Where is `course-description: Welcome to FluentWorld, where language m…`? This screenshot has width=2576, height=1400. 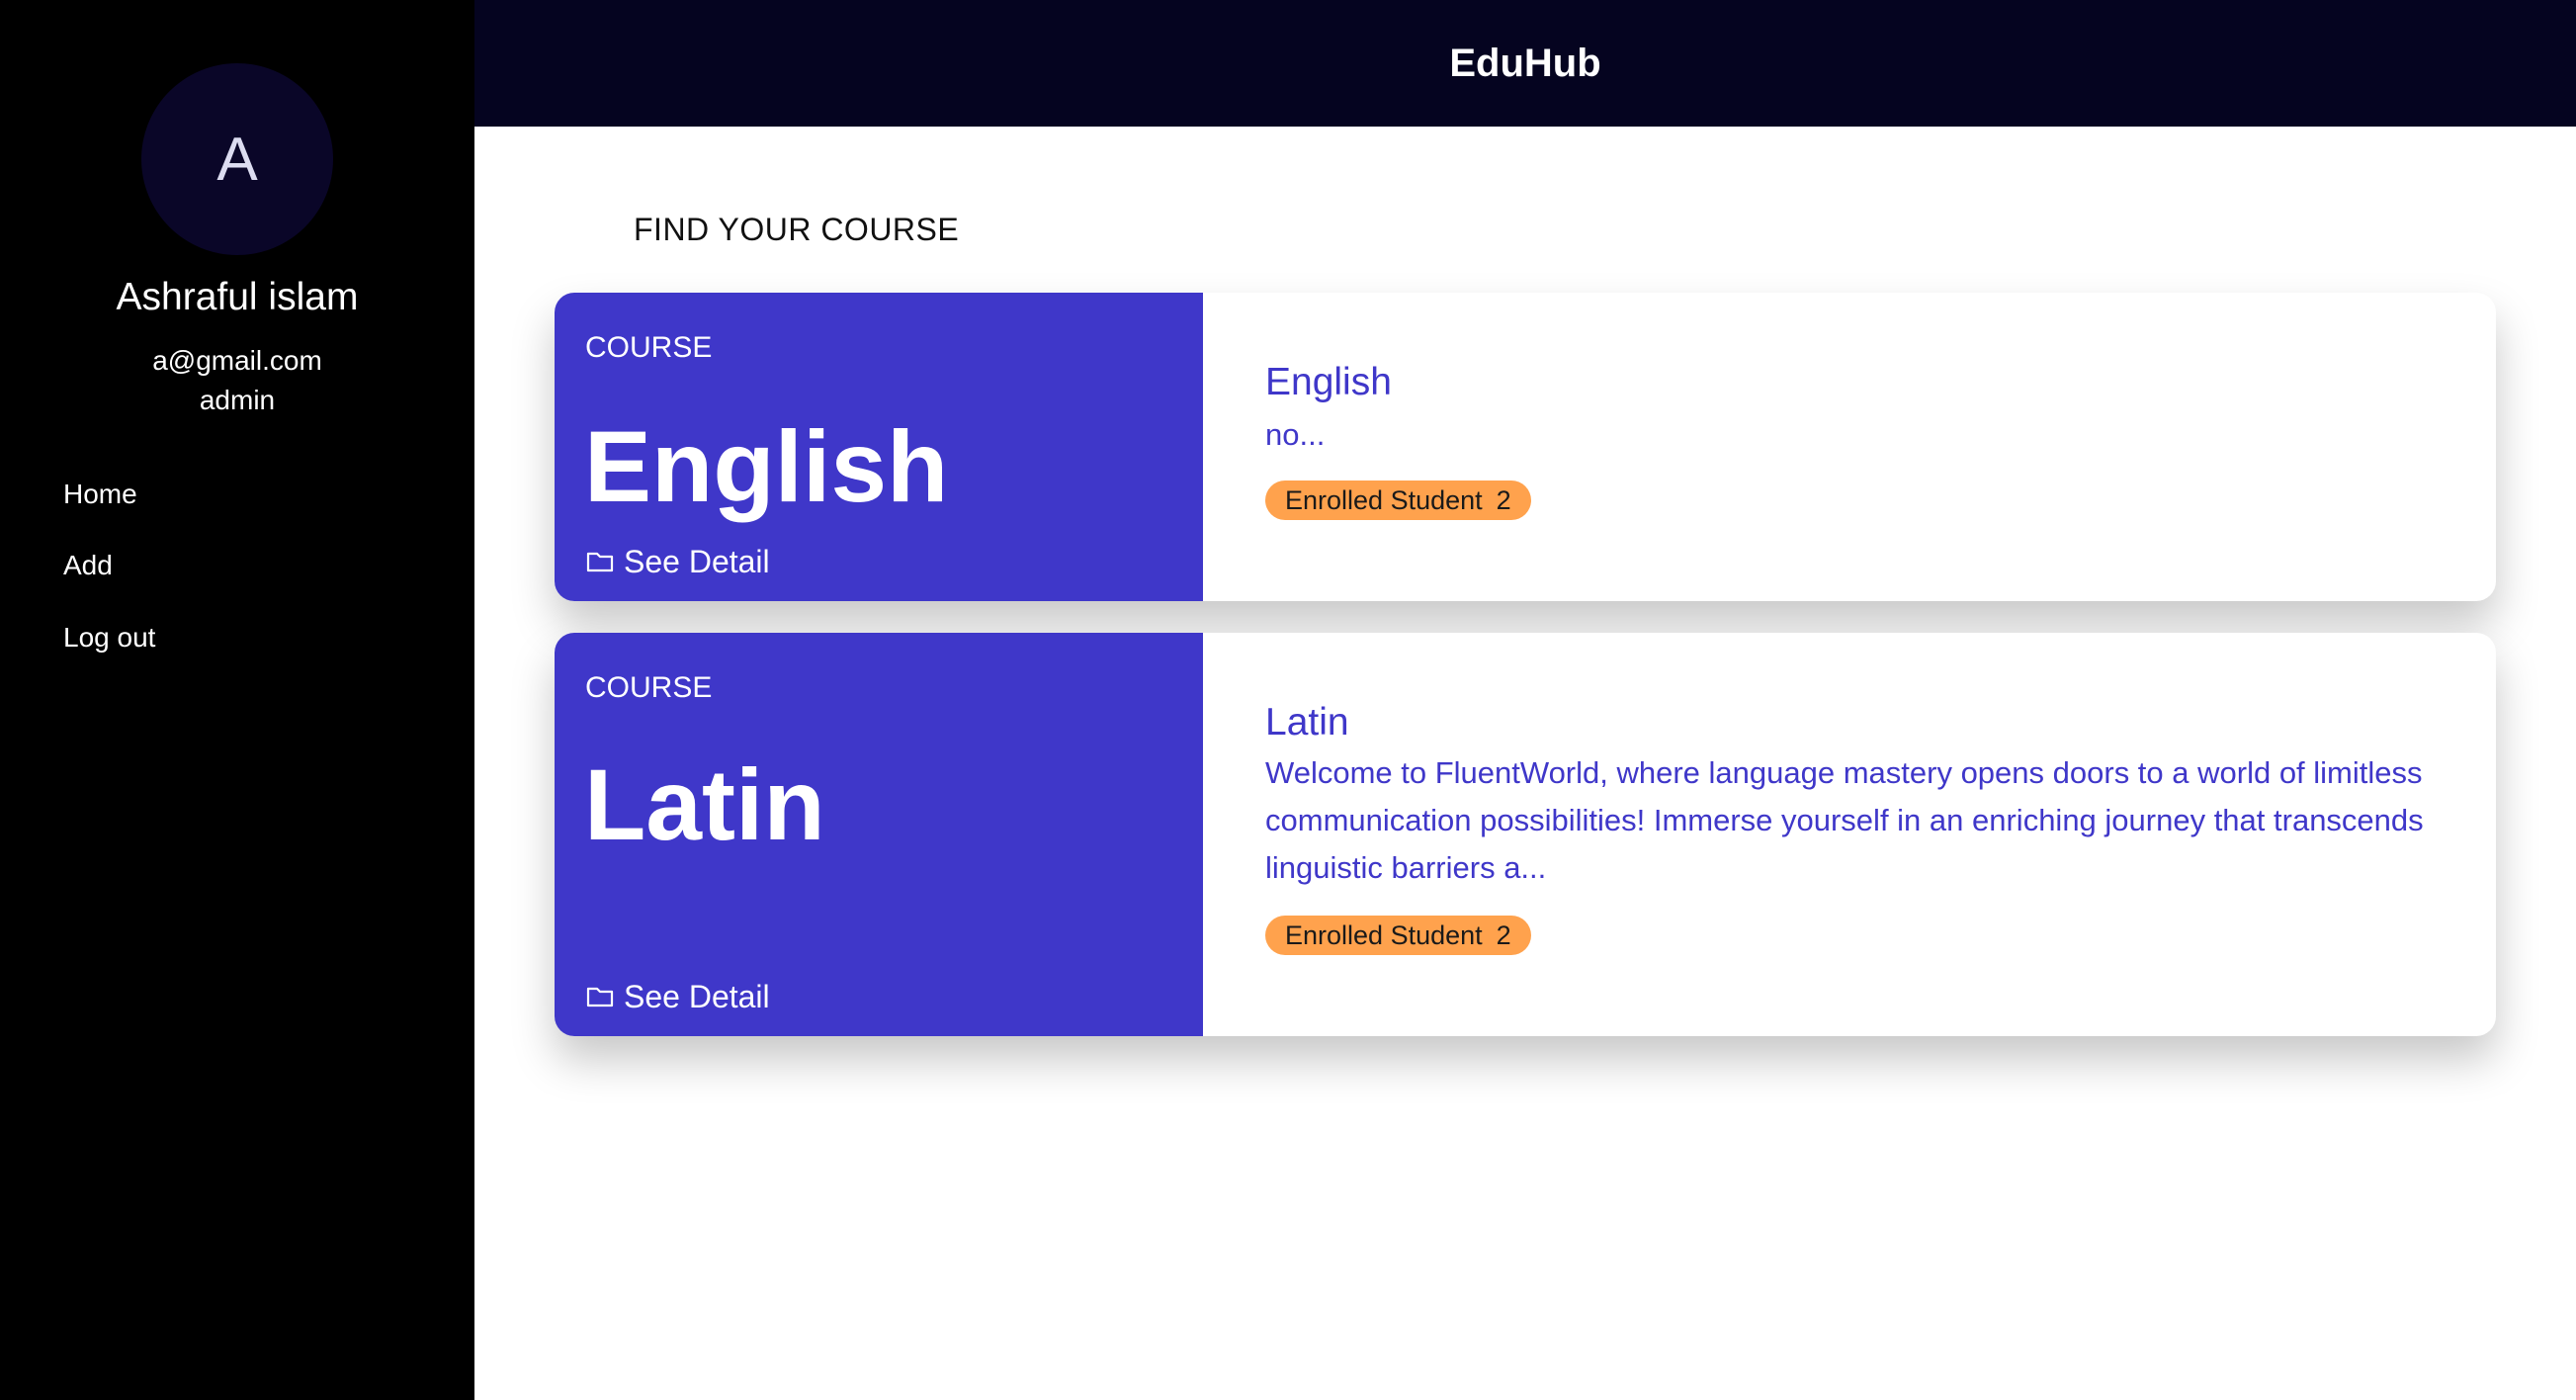
course-description: Welcome to FluentWorld, where language m… is located at coordinates (1844, 820).